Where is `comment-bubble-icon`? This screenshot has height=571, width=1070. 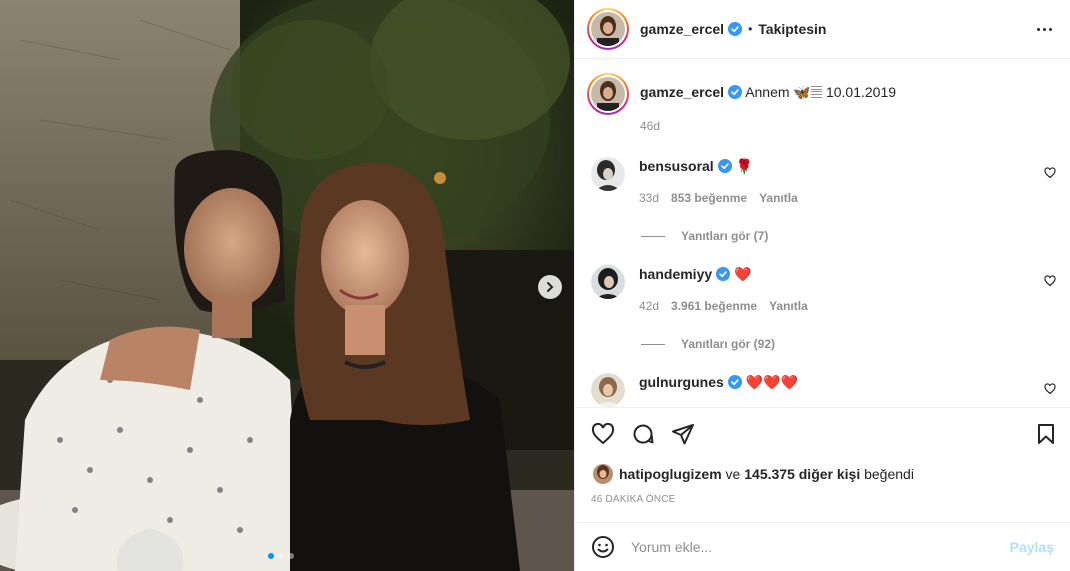 comment-bubble-icon is located at coordinates (643, 434).